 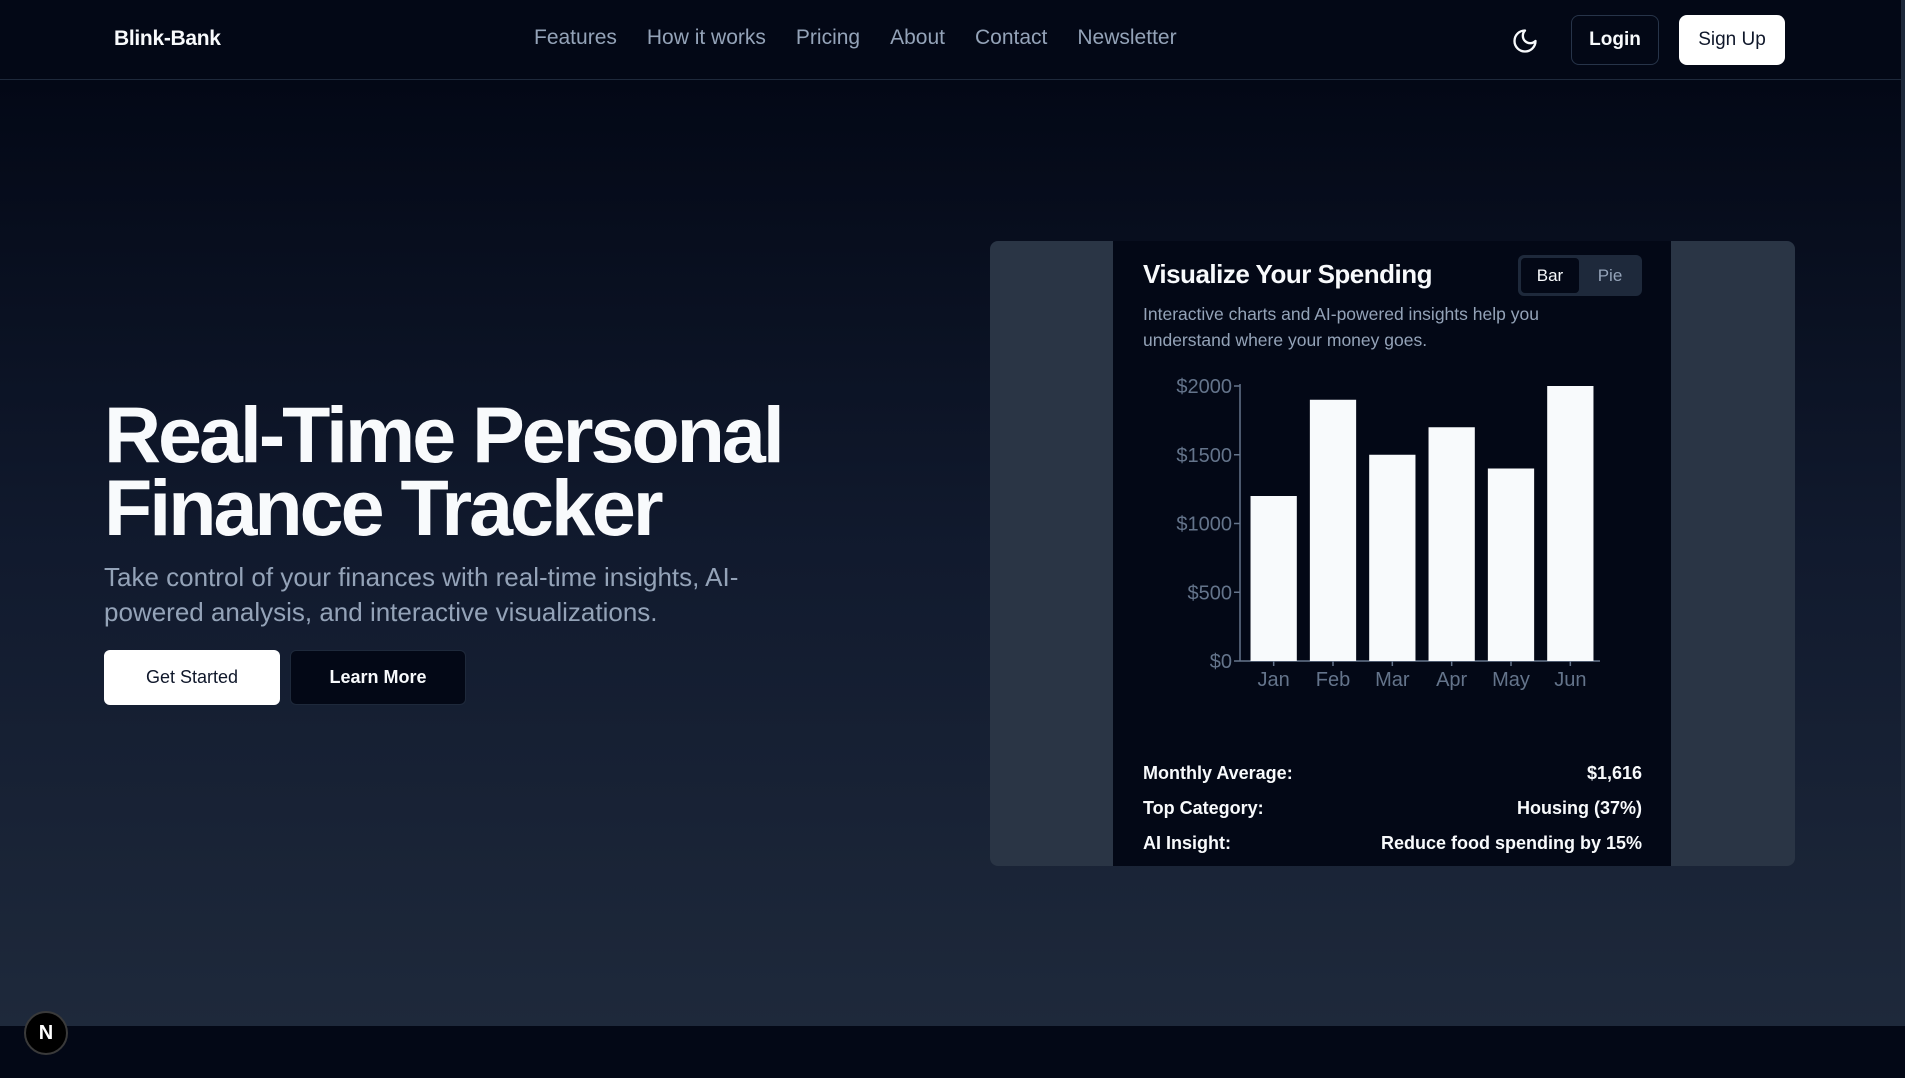 What do you see at coordinates (1333, 530) in the screenshot?
I see `bar-feb` at bounding box center [1333, 530].